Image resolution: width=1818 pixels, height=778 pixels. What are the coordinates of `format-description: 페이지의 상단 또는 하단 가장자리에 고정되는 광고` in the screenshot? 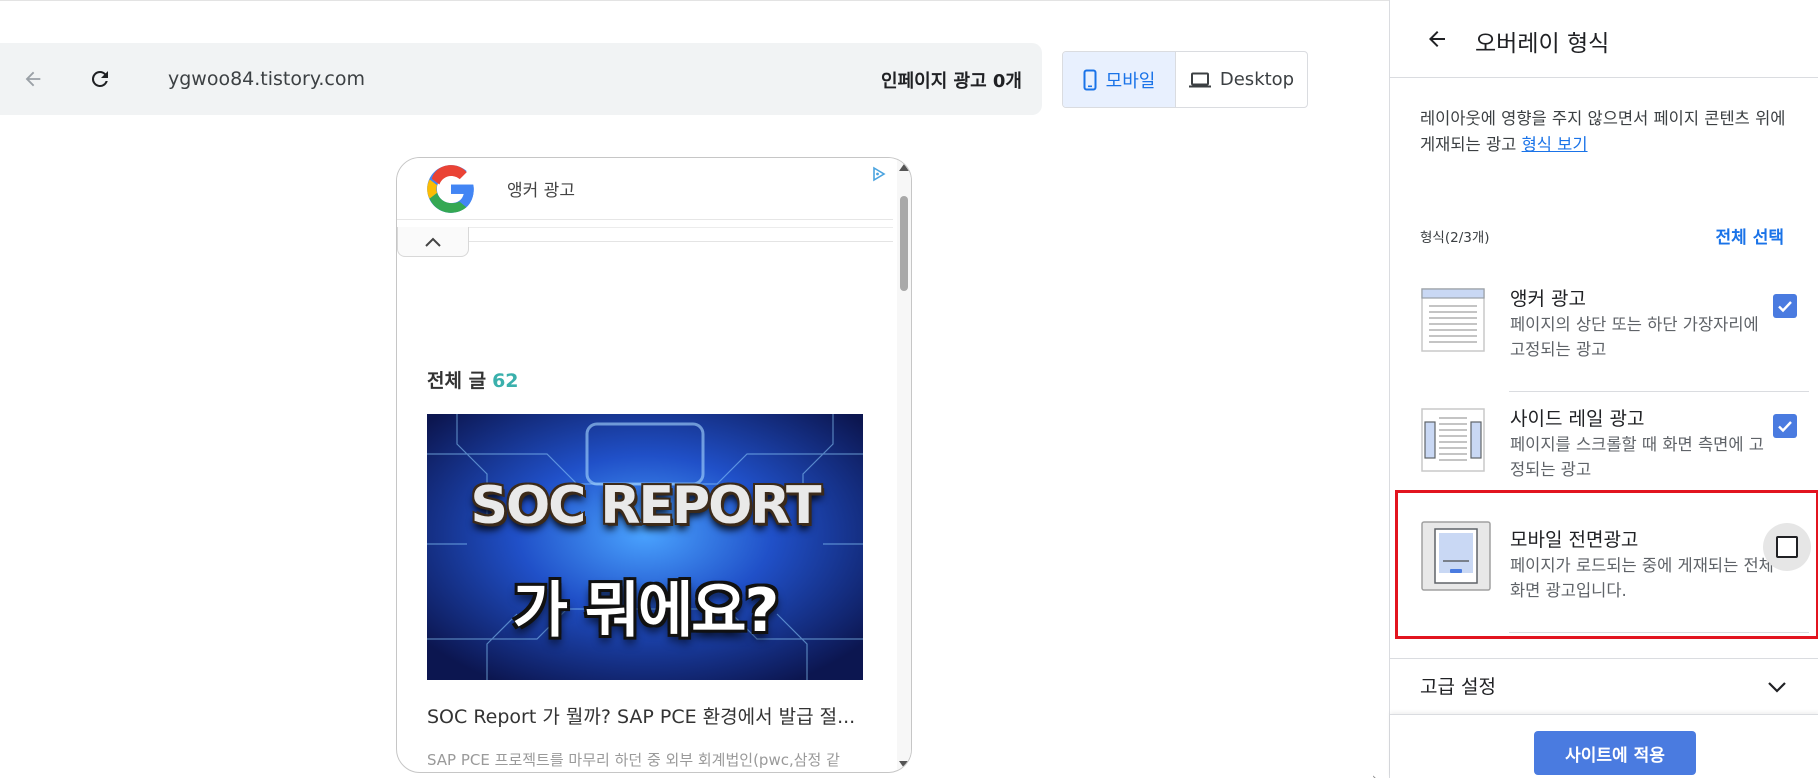 It's located at (1634, 337).